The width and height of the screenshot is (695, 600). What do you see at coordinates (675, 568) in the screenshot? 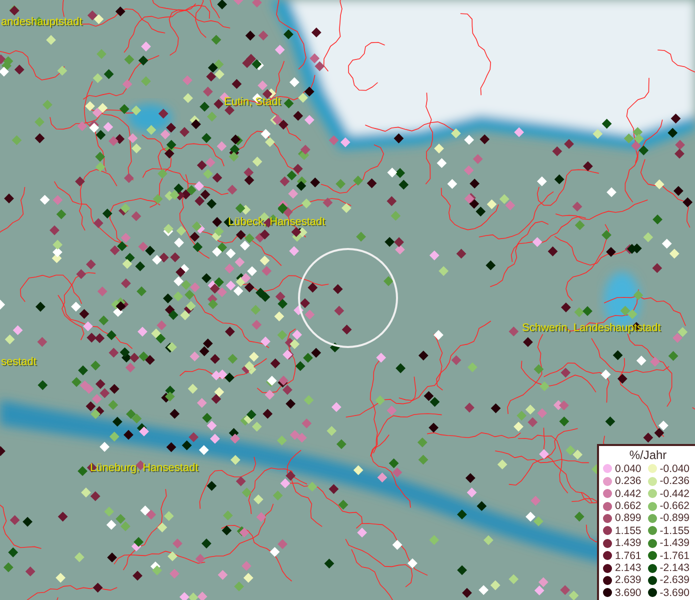
I see `legend-value: -2.143` at bounding box center [675, 568].